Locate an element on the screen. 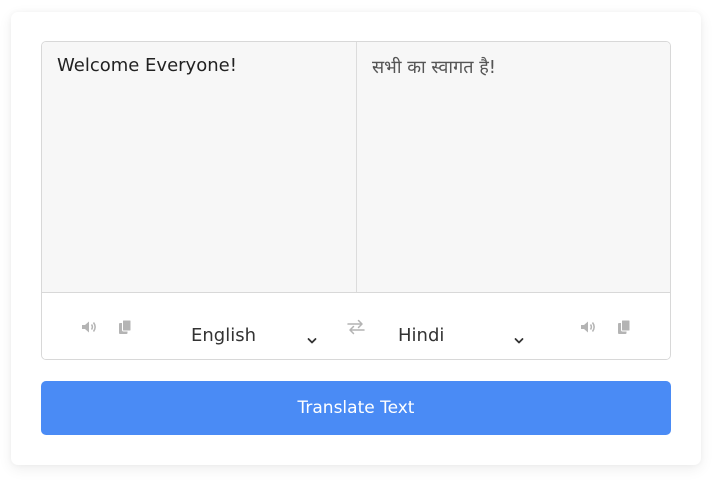 This screenshot has height=495, width=712. source-language-select: English is located at coordinates (254, 335).